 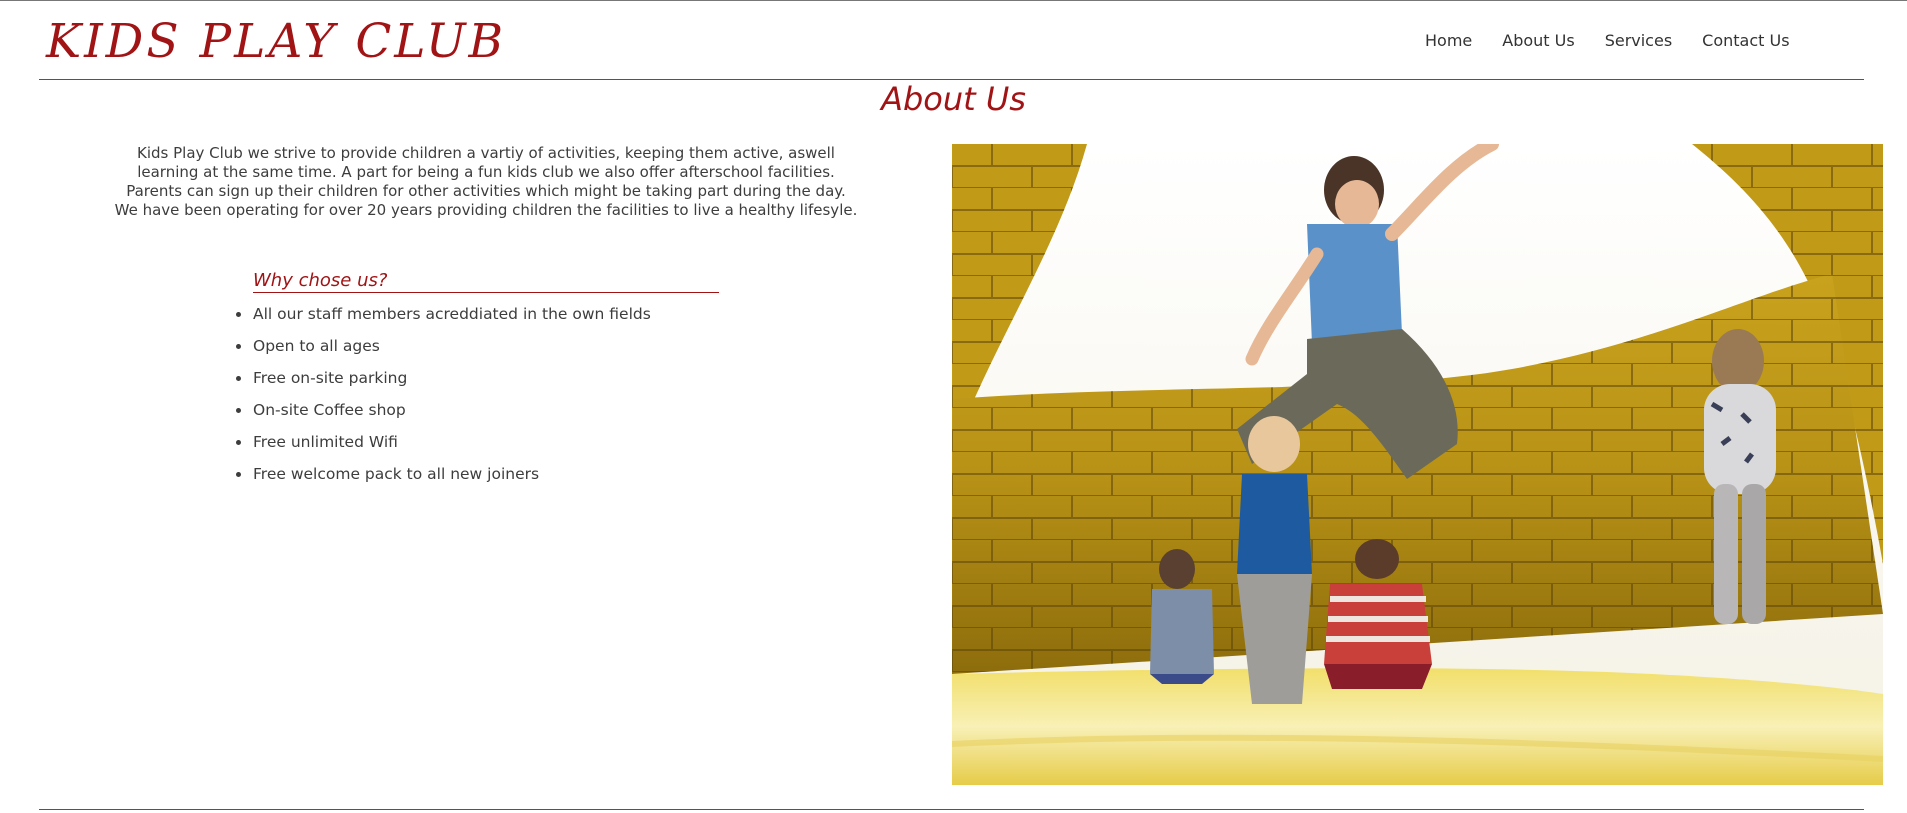 I want to click on nav-about-link: About Us, so click(x=1538, y=40).